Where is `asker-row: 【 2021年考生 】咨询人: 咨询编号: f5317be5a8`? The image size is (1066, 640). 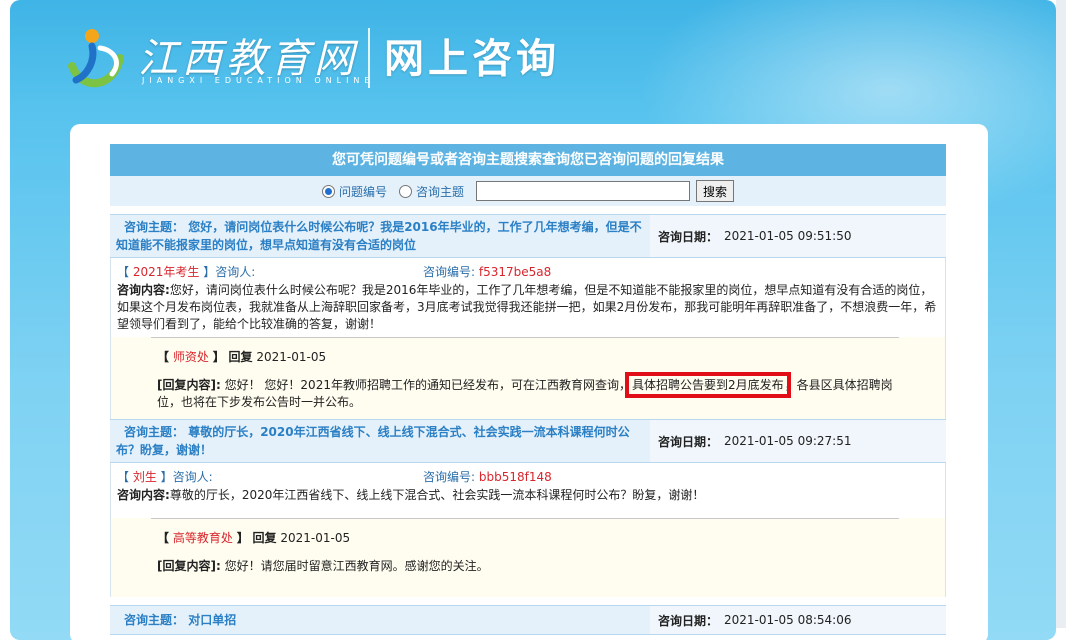
asker-row: 【 2021年考生 】咨询人: 咨询编号: f5317be5a8 is located at coordinates (528, 269).